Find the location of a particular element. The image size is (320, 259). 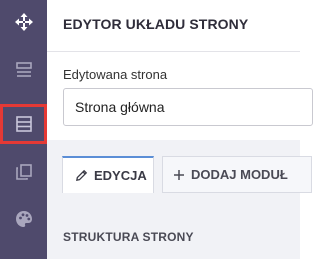

plus-icon is located at coordinates (179, 174).